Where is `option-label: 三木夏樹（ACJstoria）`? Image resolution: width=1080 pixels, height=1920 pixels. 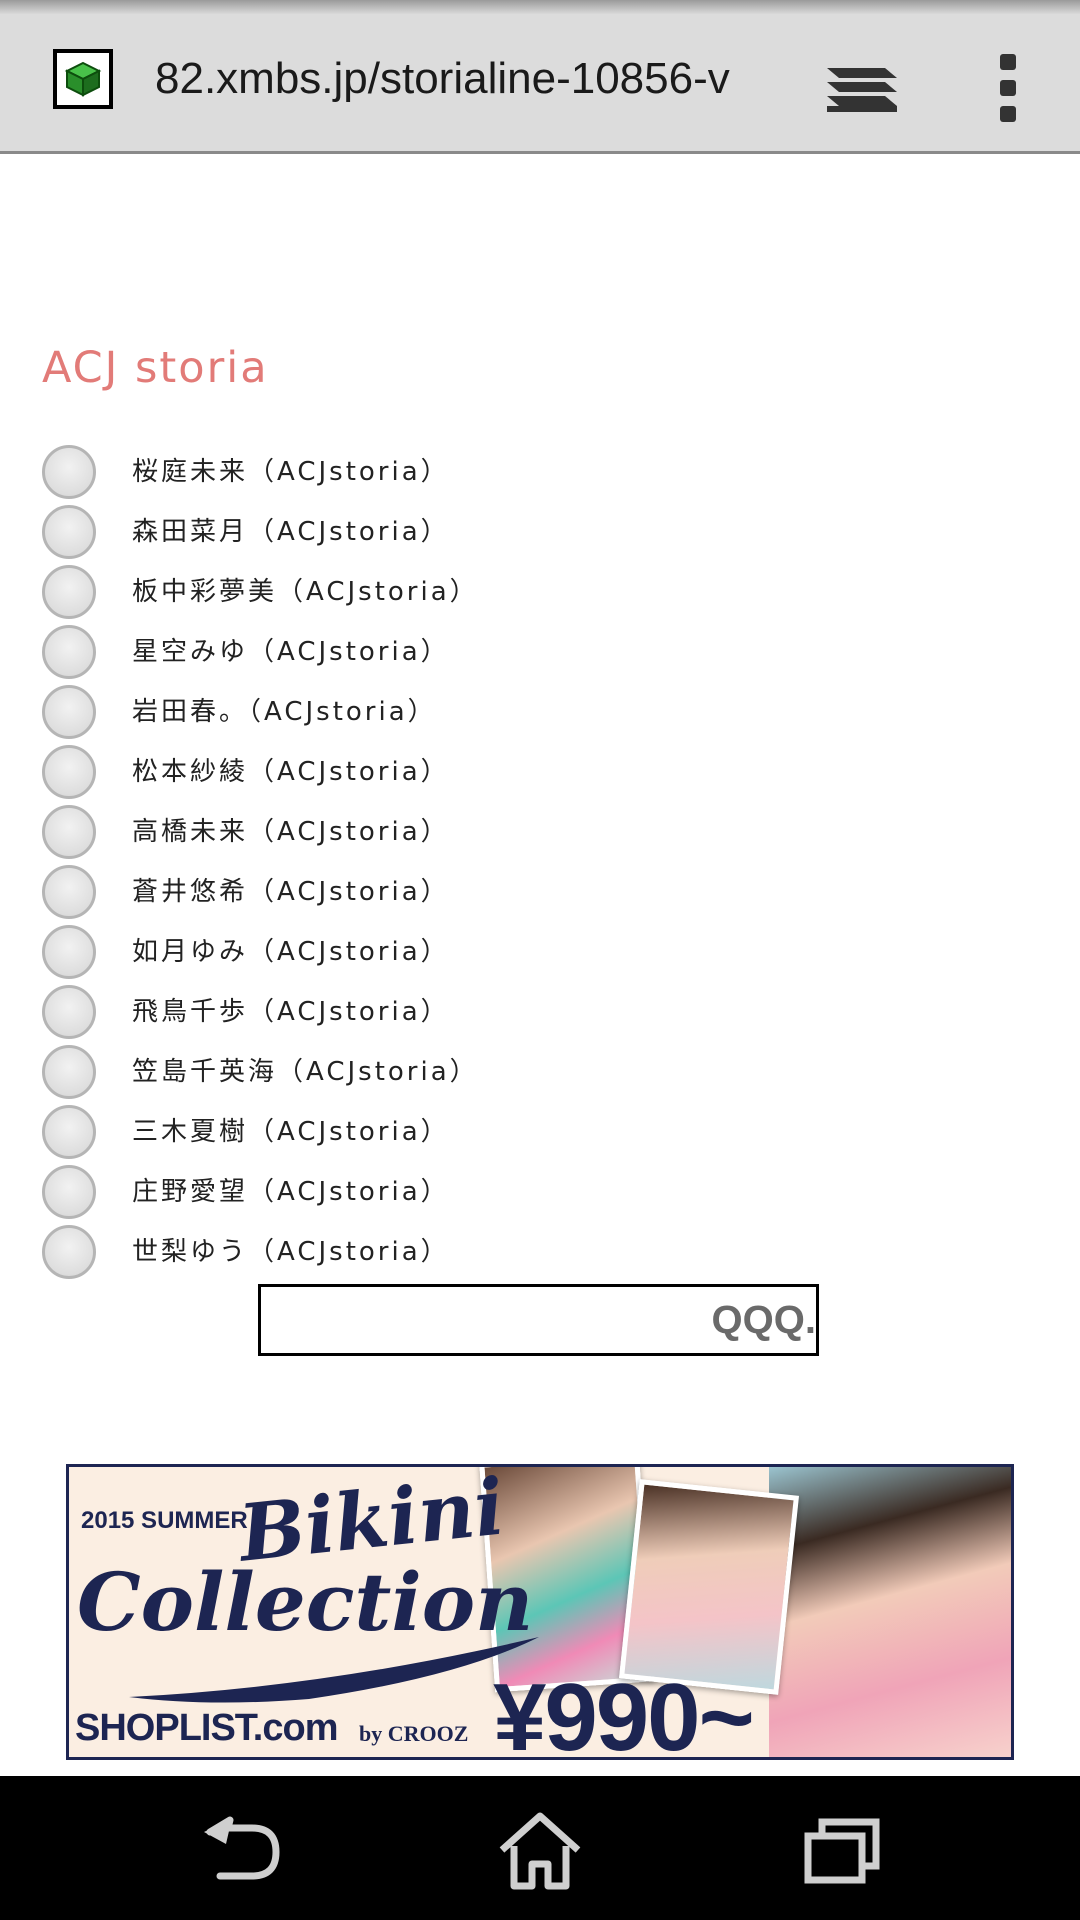
option-label: 三木夏樹（ACJstoria） is located at coordinates (291, 1132).